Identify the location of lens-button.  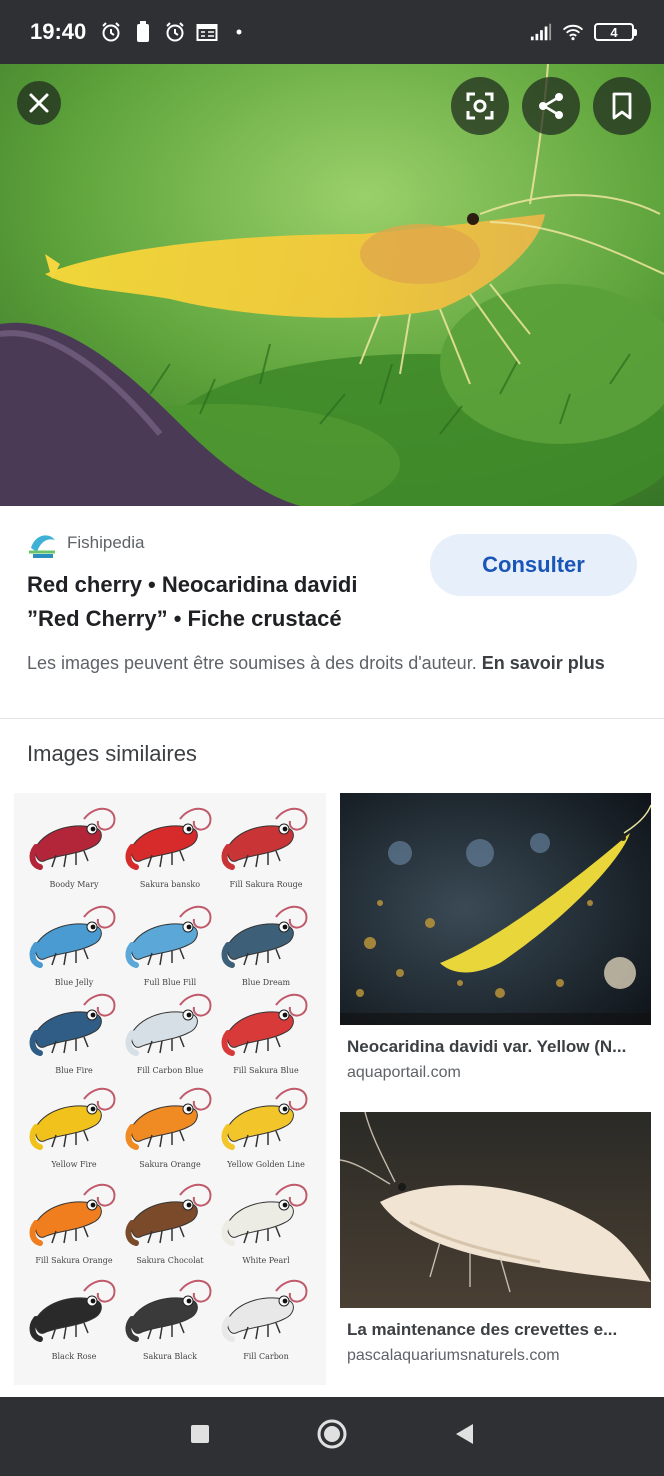
(480, 106).